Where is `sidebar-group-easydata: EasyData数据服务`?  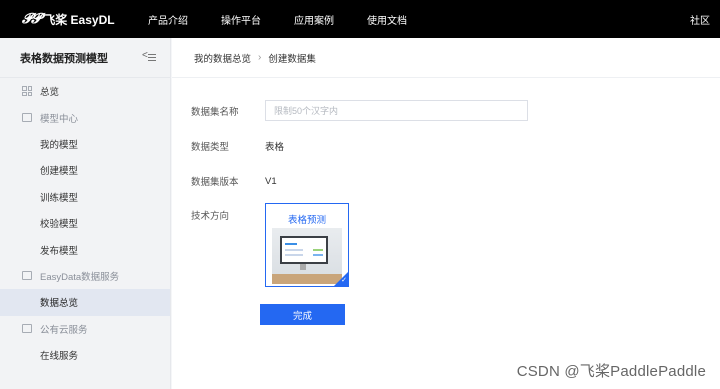
sidebar-group-easydata: EasyData数据服务 is located at coordinates (85, 276).